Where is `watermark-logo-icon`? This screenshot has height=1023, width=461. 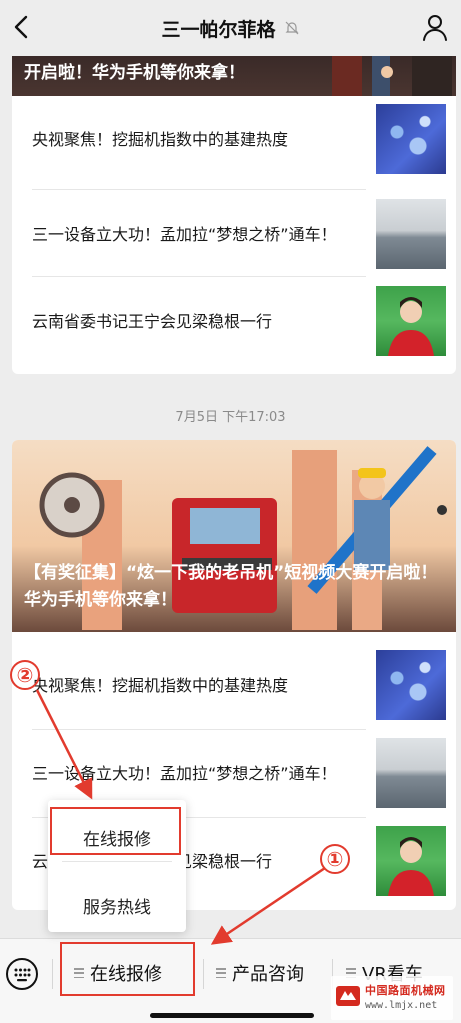
watermark-logo-icon is located at coordinates (348, 996).